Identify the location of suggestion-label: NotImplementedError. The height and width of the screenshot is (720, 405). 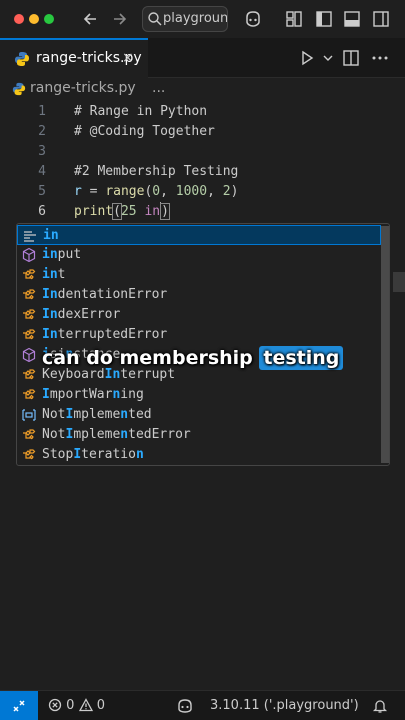
(116, 434).